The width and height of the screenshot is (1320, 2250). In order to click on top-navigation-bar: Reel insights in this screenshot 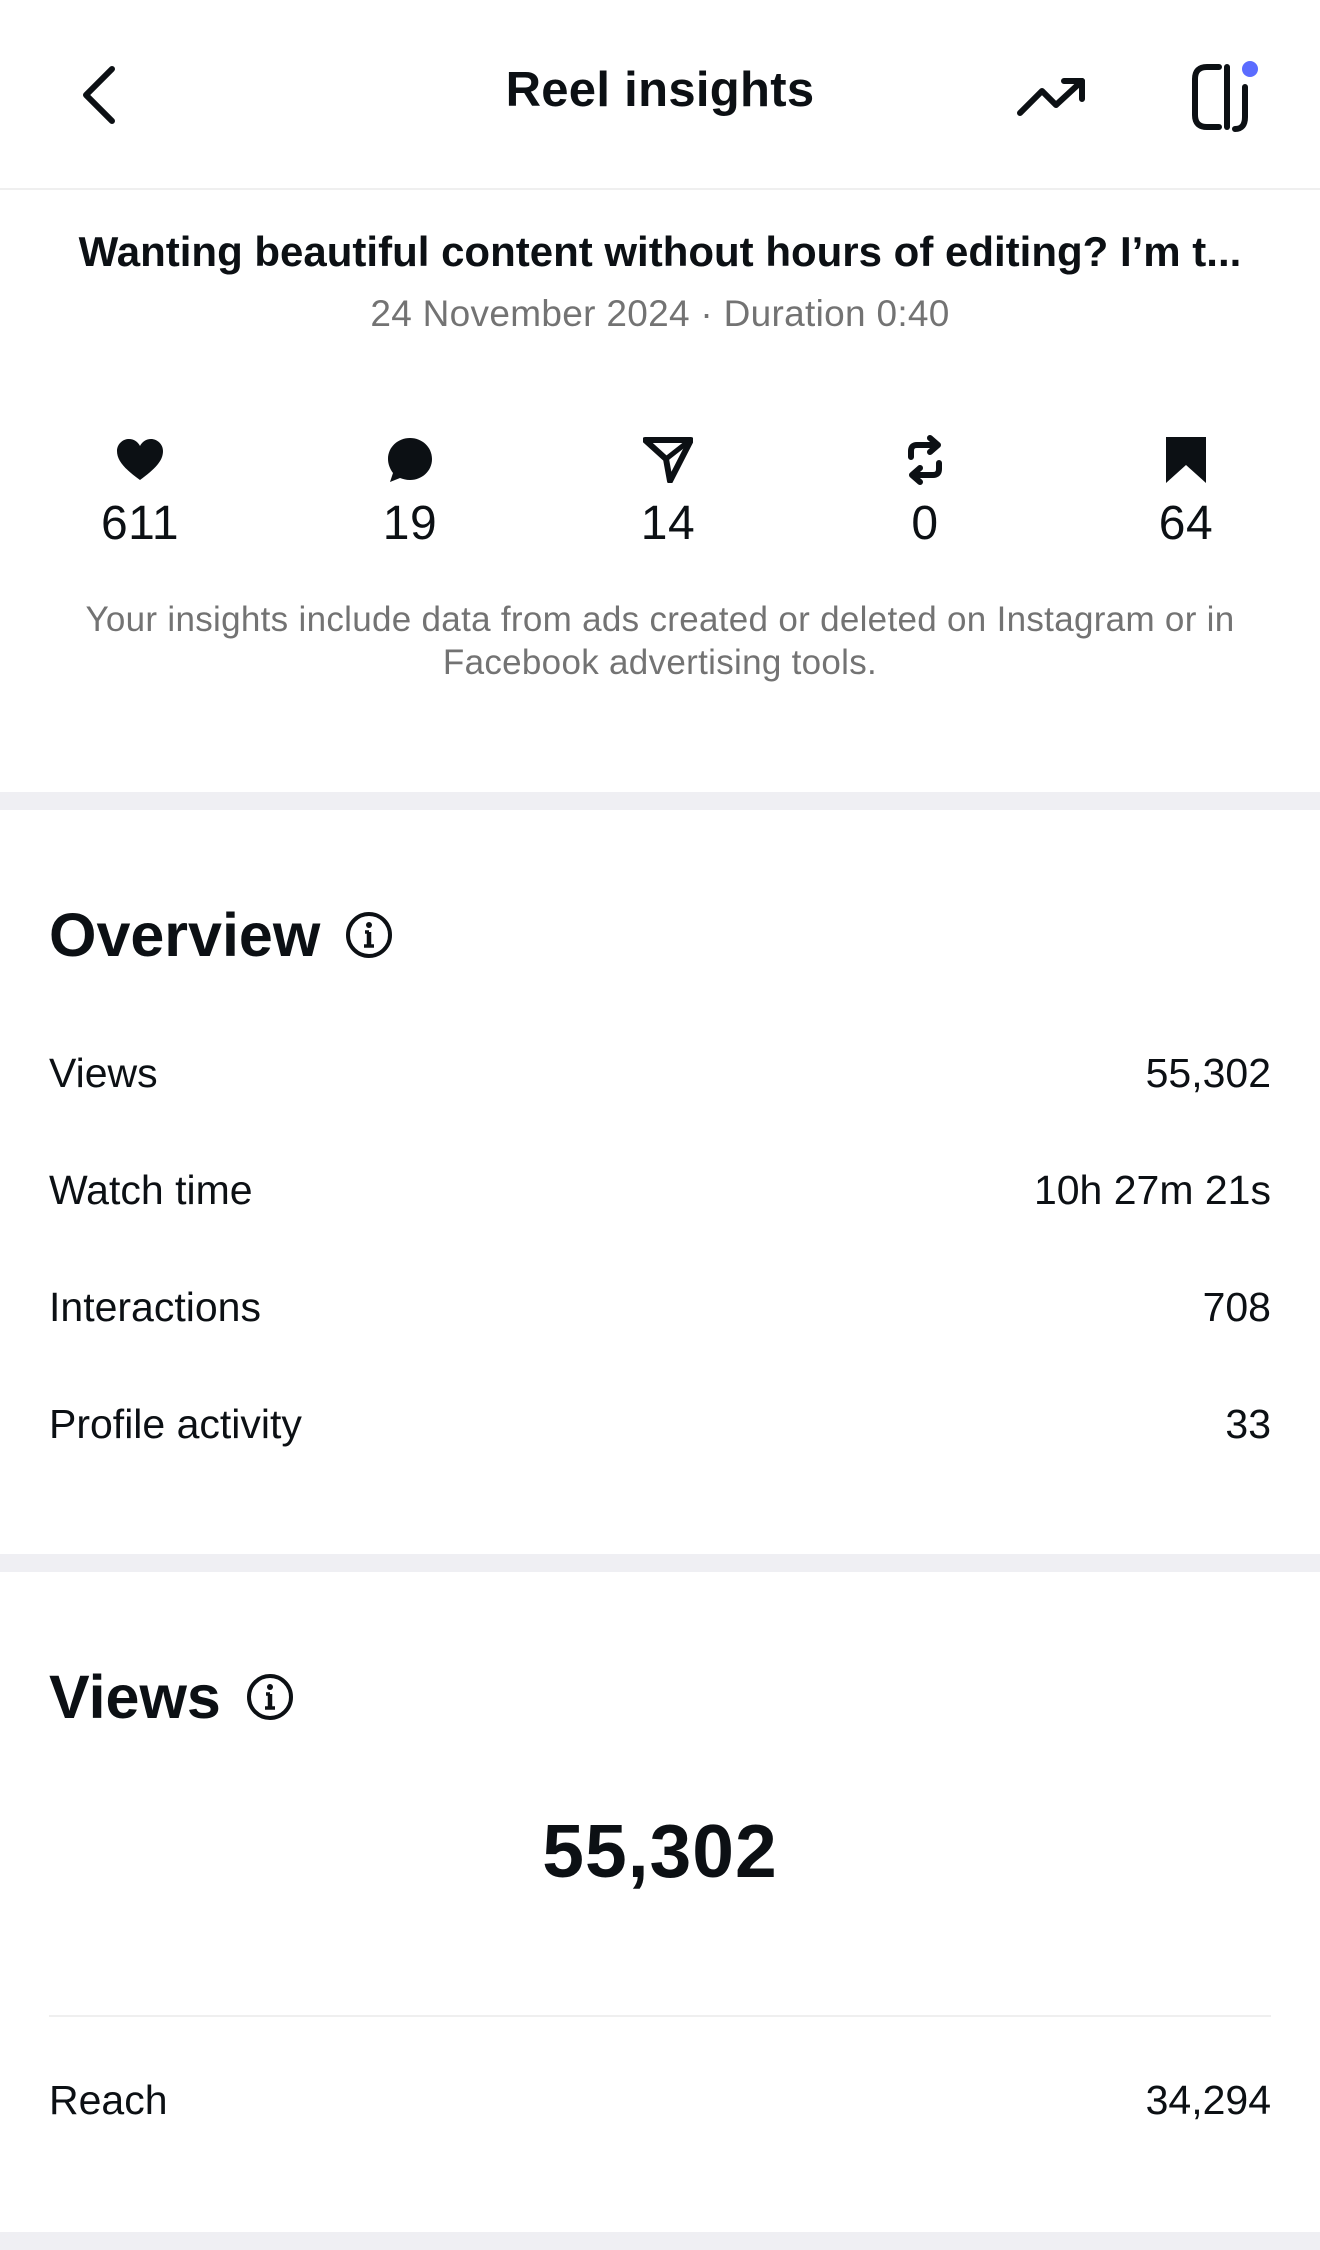, I will do `click(660, 95)`.